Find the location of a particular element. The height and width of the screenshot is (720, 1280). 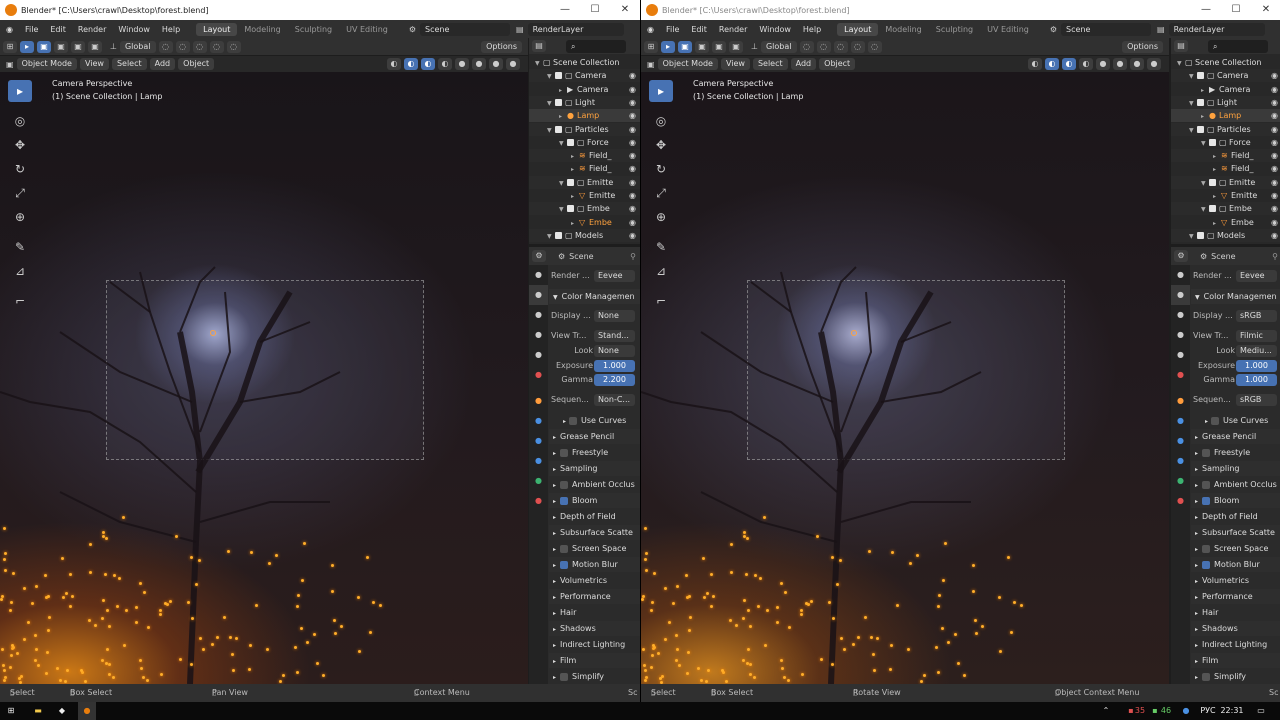

editor-type-icon: ⊞ is located at coordinates (651, 46).